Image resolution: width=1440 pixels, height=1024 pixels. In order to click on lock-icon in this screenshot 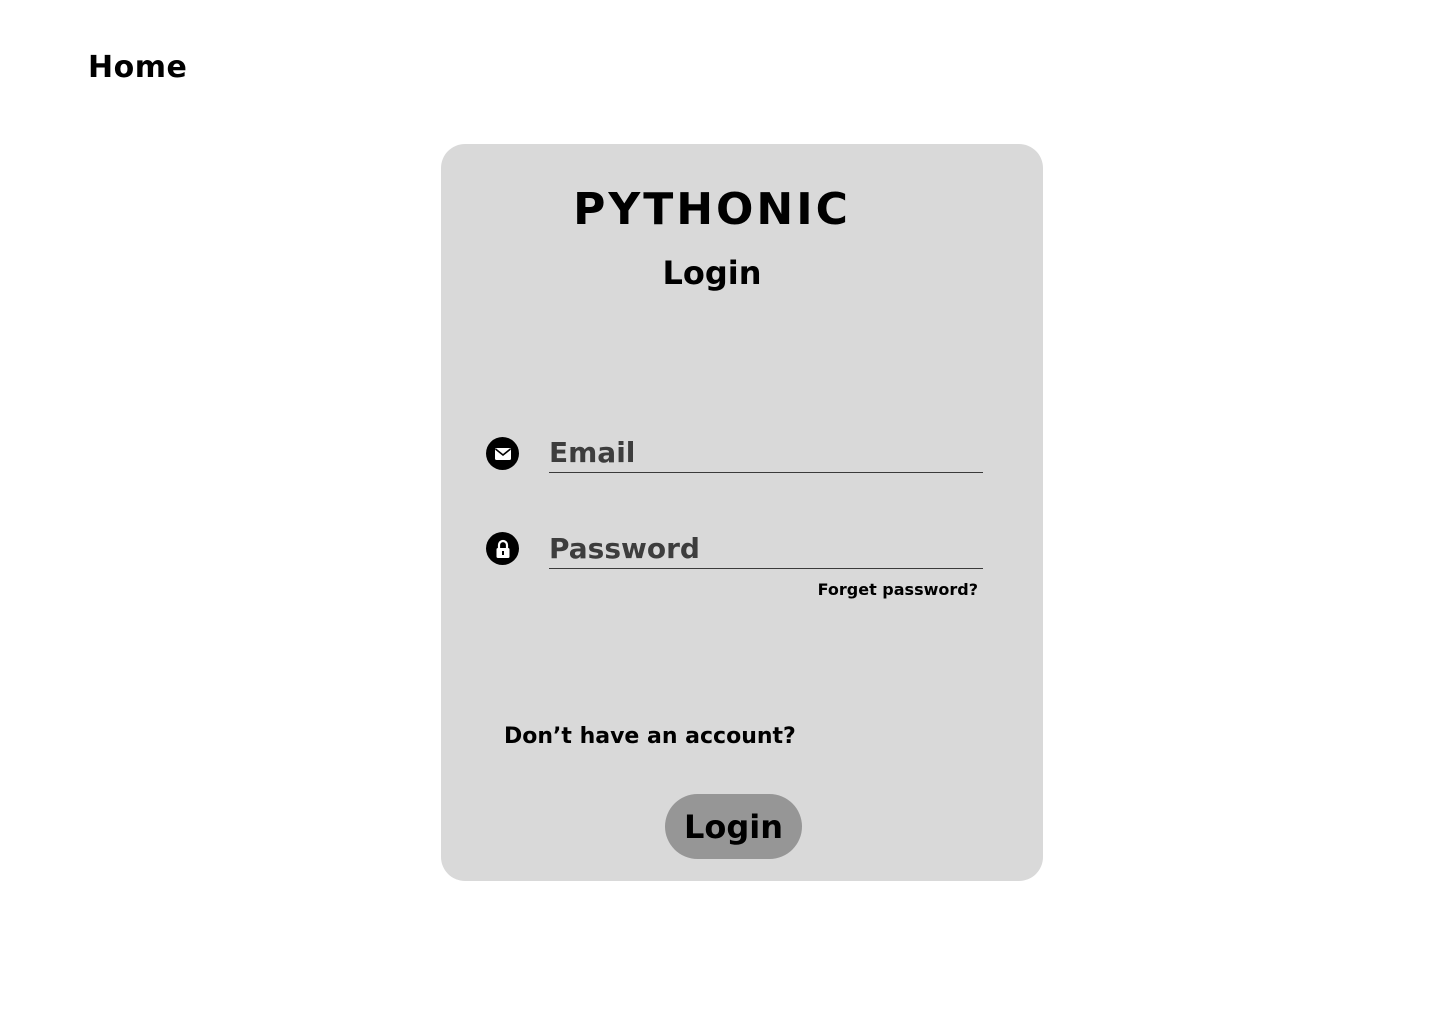, I will do `click(502, 548)`.